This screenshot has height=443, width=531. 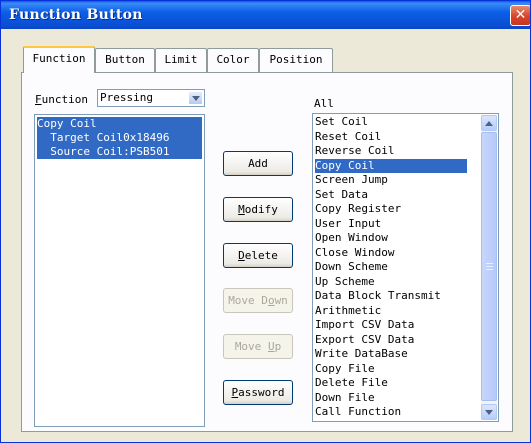 I want to click on window-title: Function Button, so click(x=76, y=15).